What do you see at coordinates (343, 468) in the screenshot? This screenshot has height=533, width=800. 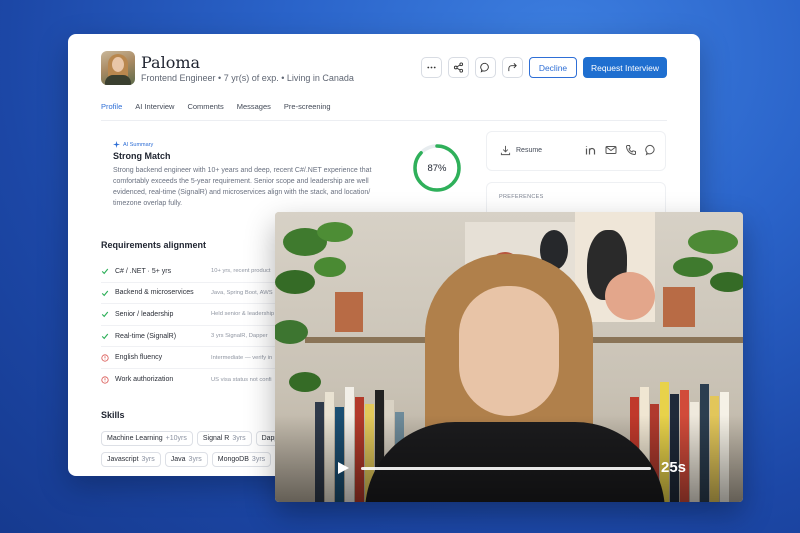 I see `play-icon` at bounding box center [343, 468].